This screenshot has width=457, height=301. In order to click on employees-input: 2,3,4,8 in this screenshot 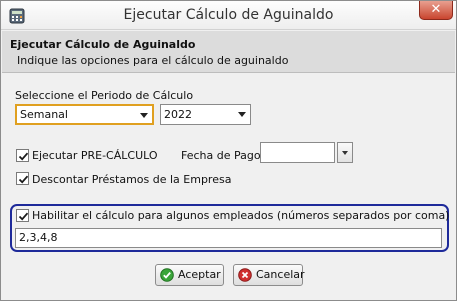, I will do `click(228, 238)`.